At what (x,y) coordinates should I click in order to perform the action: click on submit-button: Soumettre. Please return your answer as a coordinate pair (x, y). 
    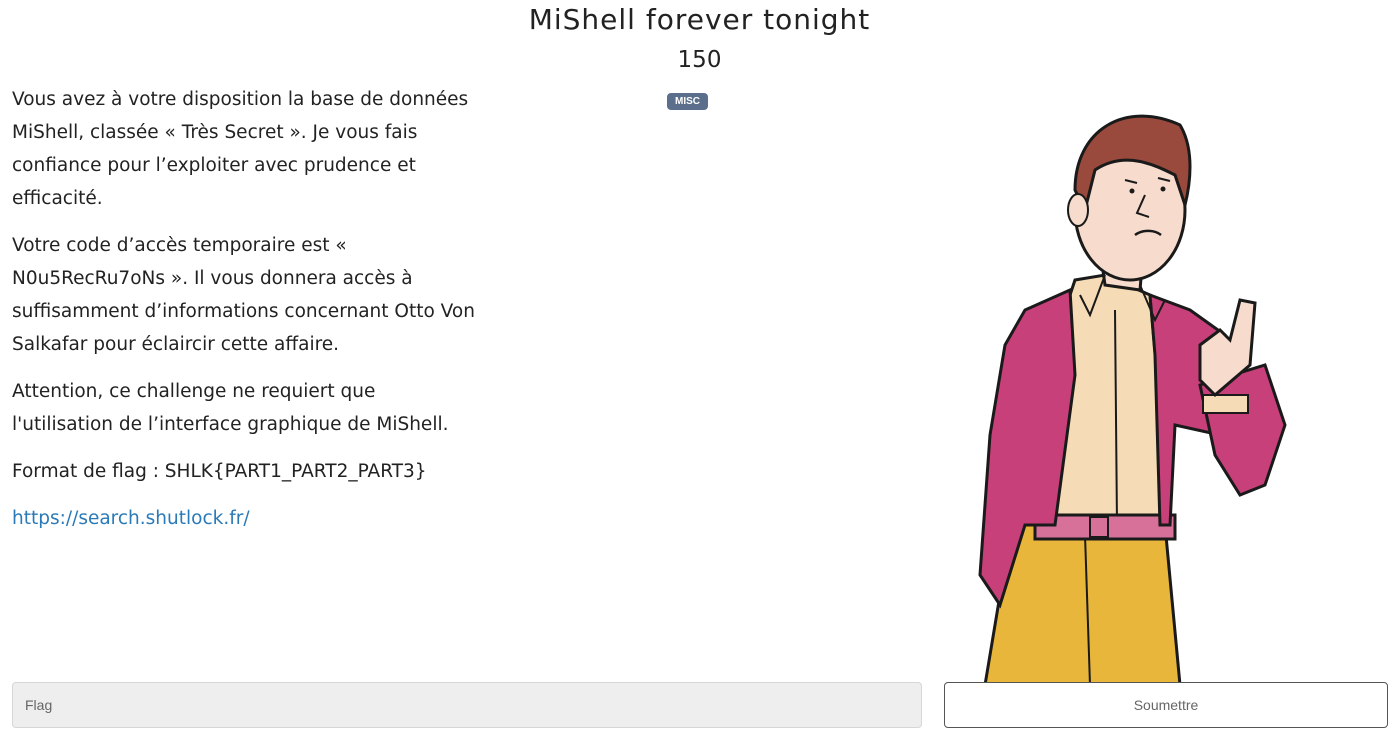
    Looking at the image, I should click on (1166, 705).